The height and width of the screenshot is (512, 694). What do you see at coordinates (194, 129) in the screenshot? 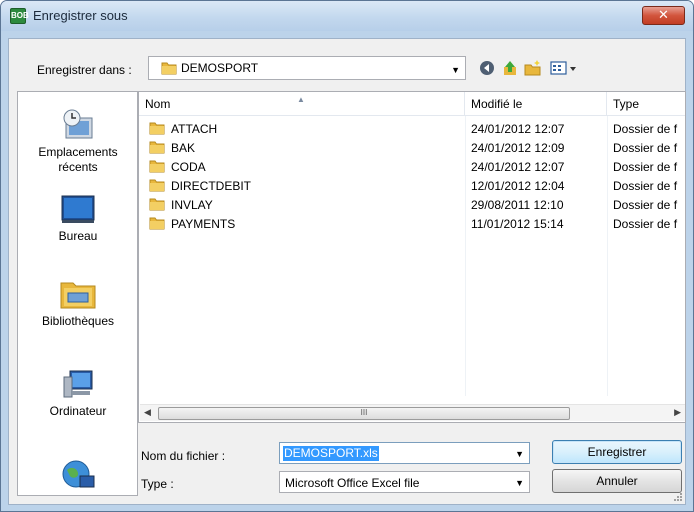
I see `file-name-cell: ATTACH` at bounding box center [194, 129].